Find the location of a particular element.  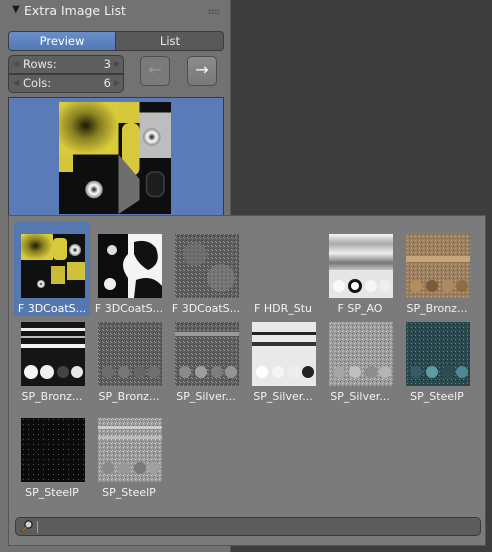

image-thumbnail-item: F SP_AO is located at coordinates (360, 269).